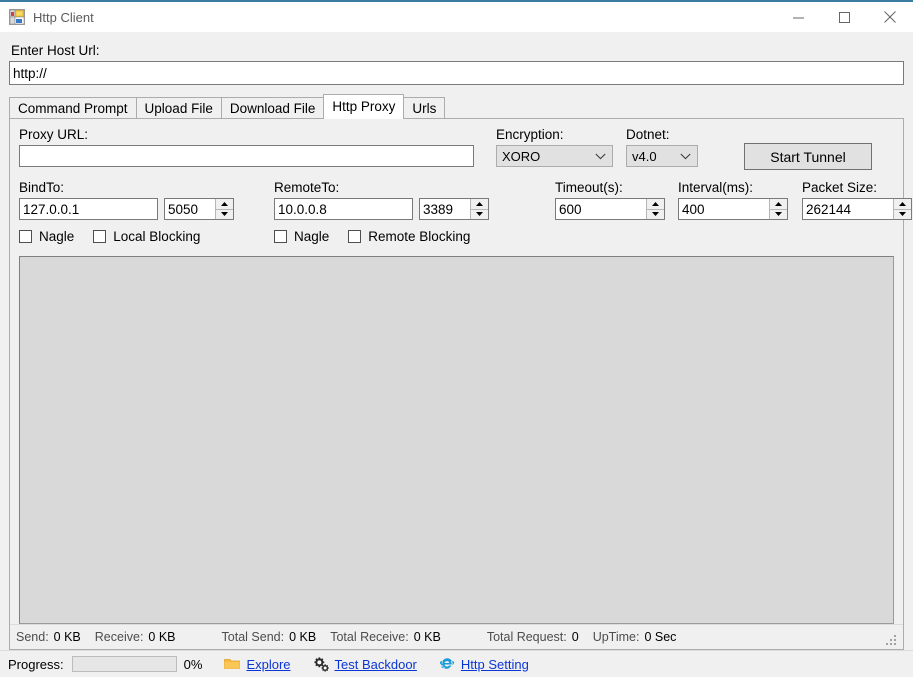  I want to click on interval-value: 400, so click(693, 209).